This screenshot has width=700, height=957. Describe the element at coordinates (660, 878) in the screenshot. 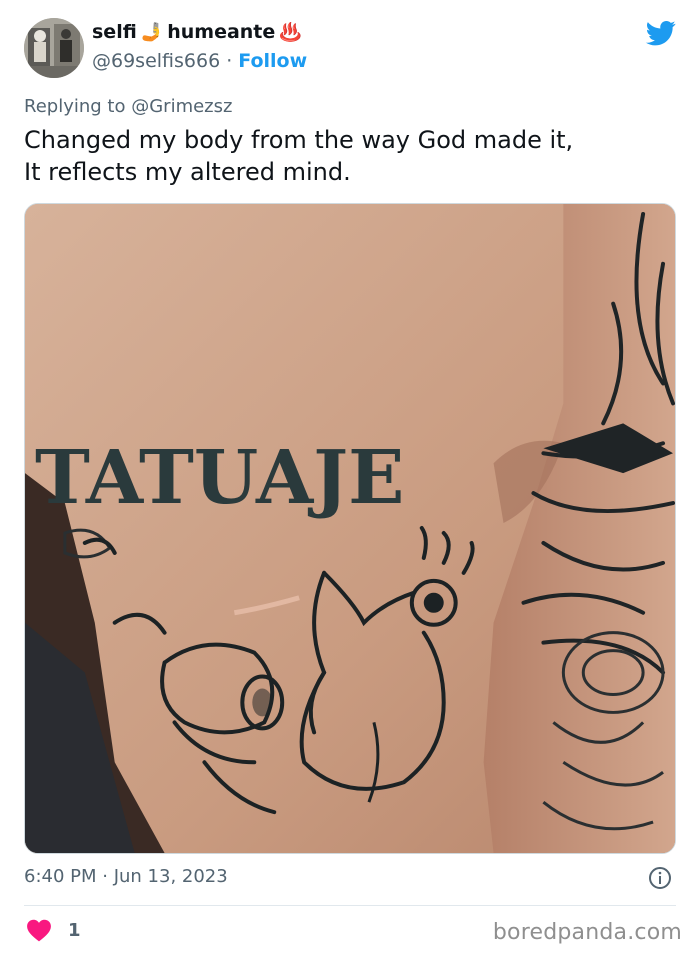

I see `info-icon` at that location.